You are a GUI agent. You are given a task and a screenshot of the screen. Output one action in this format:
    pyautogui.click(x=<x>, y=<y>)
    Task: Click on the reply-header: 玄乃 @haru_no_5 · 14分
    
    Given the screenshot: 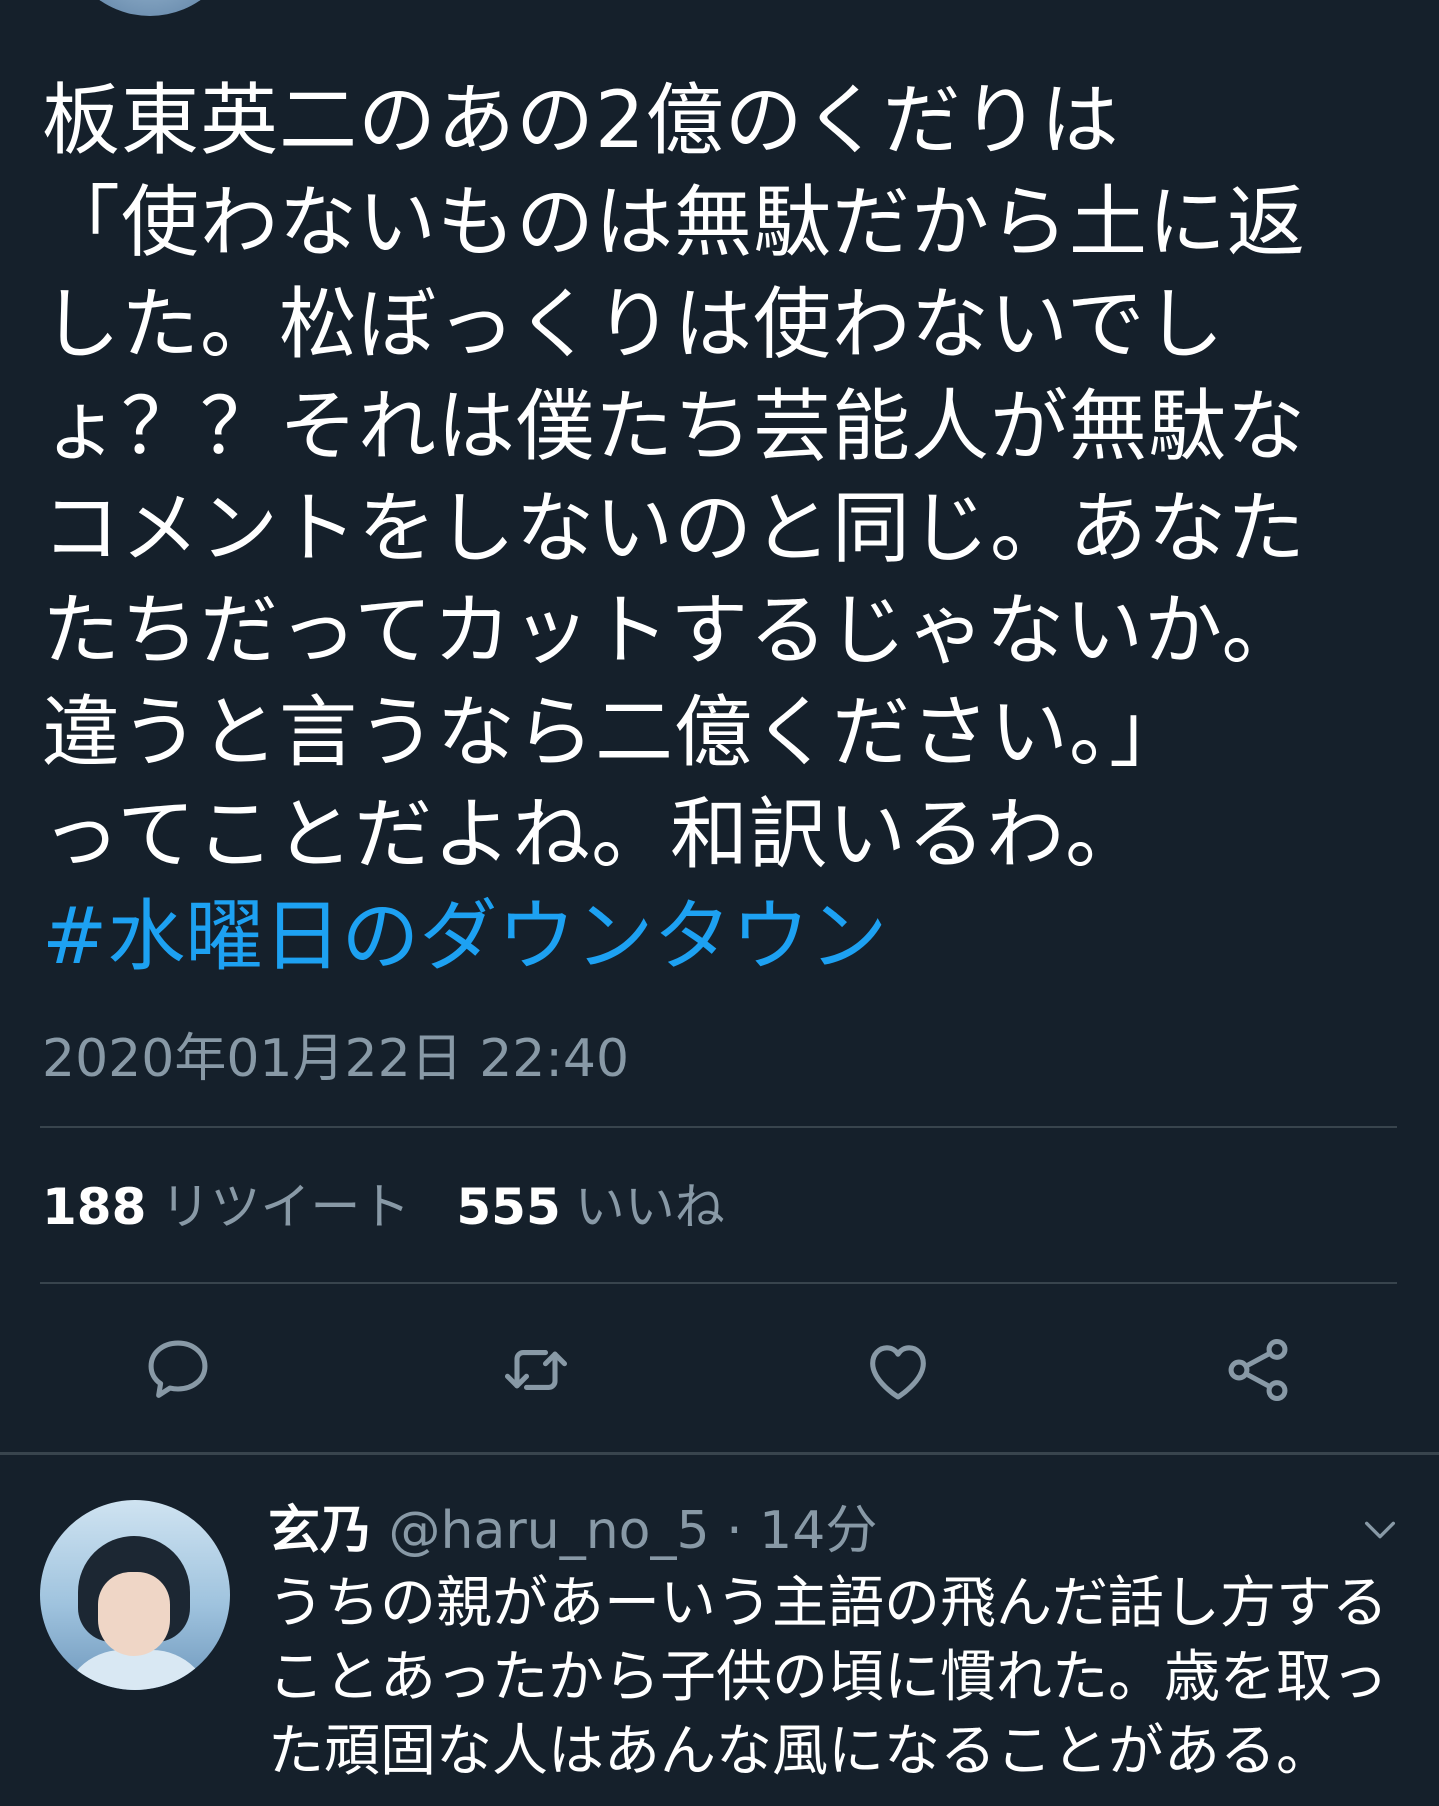 What is the action you would take?
    pyautogui.click(x=572, y=1531)
    